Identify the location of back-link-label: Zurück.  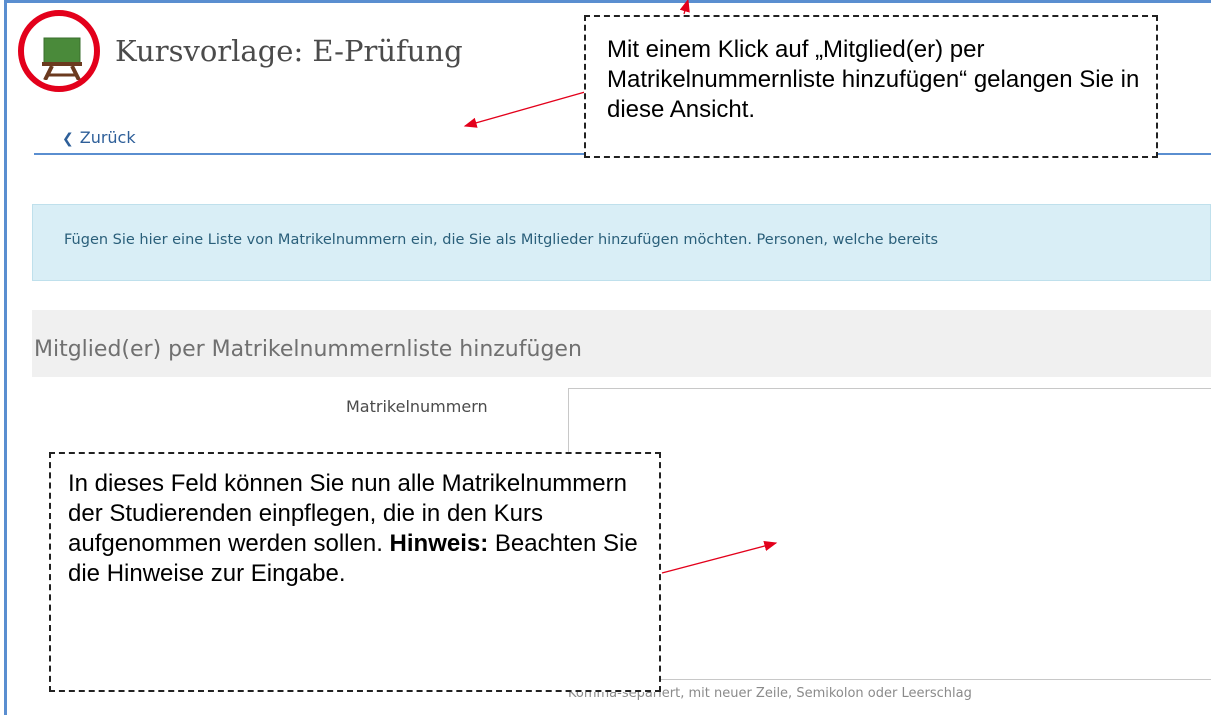
(107, 137).